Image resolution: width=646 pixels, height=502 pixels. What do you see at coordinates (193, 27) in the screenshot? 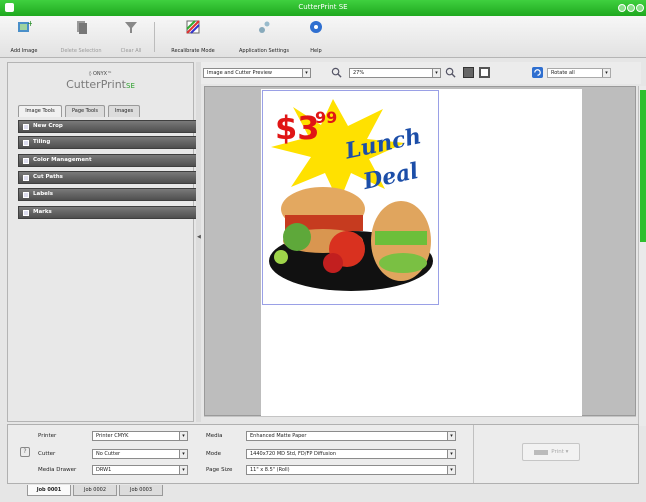
I see `calibration-icon` at bounding box center [193, 27].